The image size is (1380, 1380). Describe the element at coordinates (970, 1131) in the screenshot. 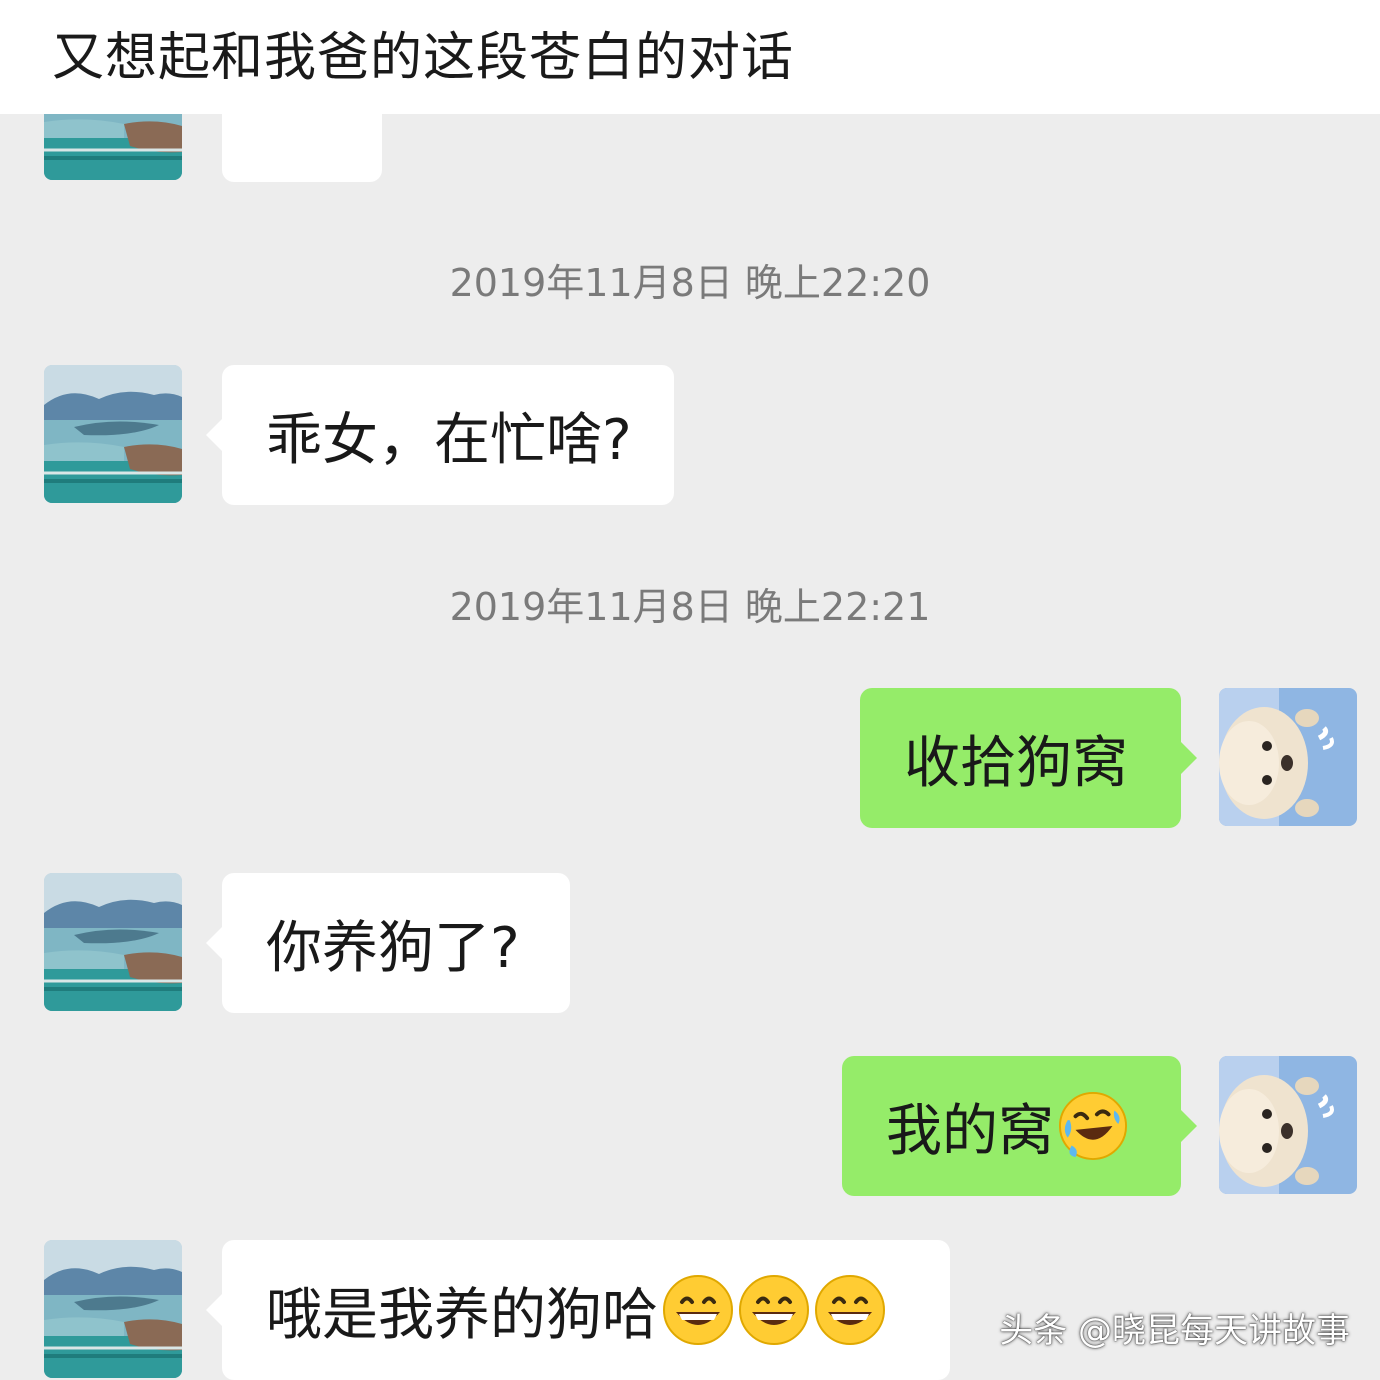

I see `message-text: 我的窝` at that location.